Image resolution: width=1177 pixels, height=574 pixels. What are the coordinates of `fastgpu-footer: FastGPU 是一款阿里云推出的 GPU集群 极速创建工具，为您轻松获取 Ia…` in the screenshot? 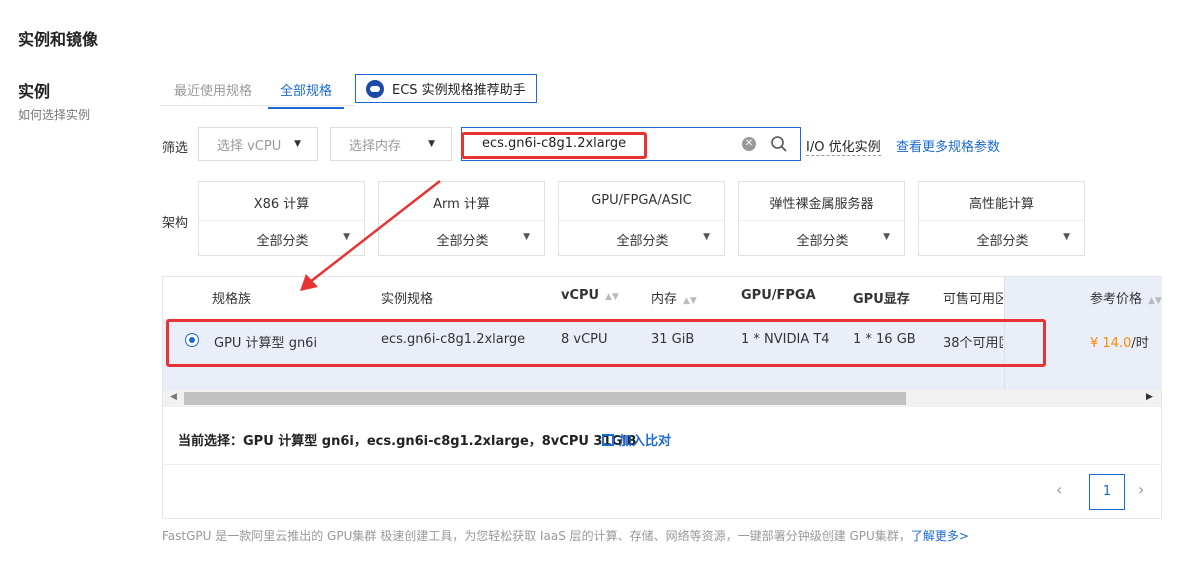 It's located at (565, 535).